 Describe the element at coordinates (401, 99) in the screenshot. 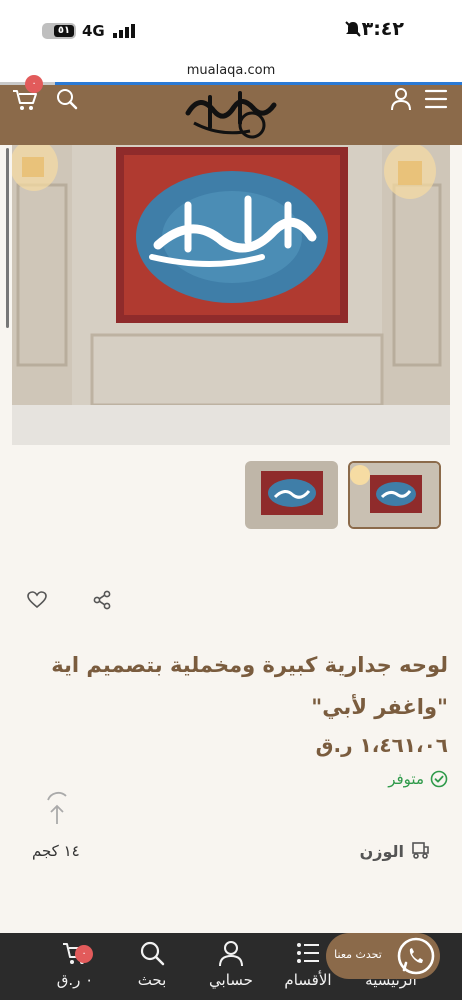

I see `account-icon` at that location.